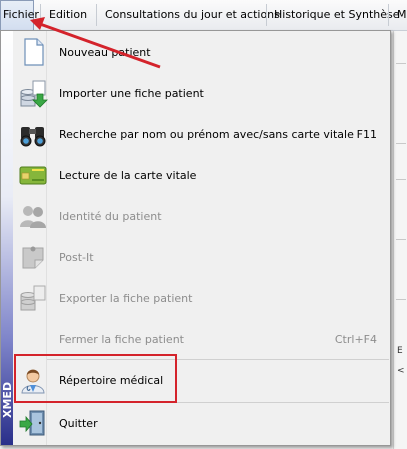  I want to click on background-fragment: <, so click(401, 371).